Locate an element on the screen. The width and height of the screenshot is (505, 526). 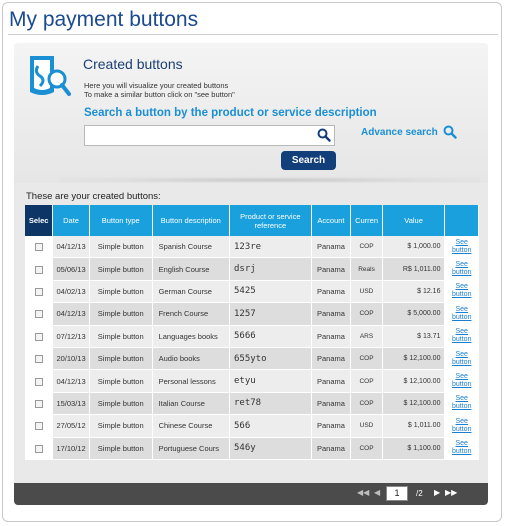
row-reference: 546y is located at coordinates (271, 448).